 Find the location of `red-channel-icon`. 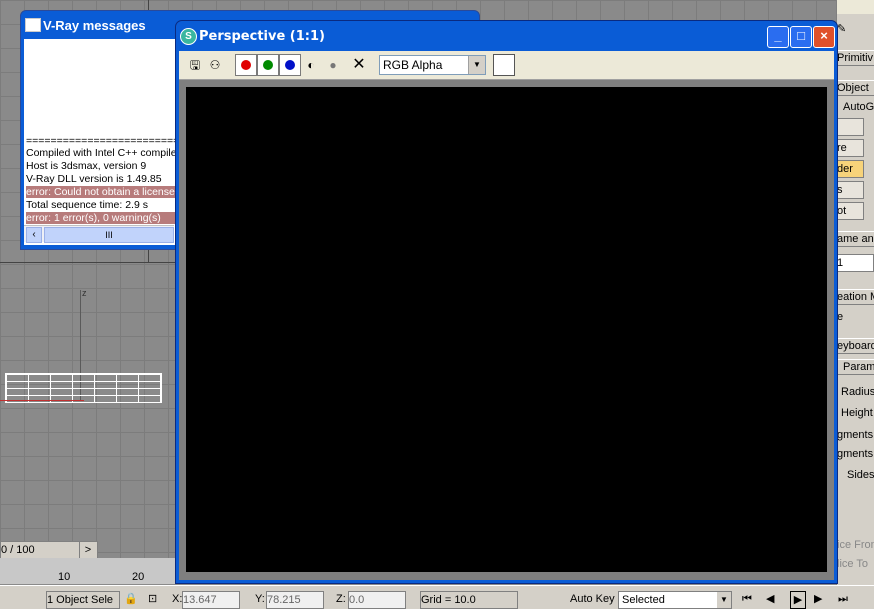

red-channel-icon is located at coordinates (246, 65).